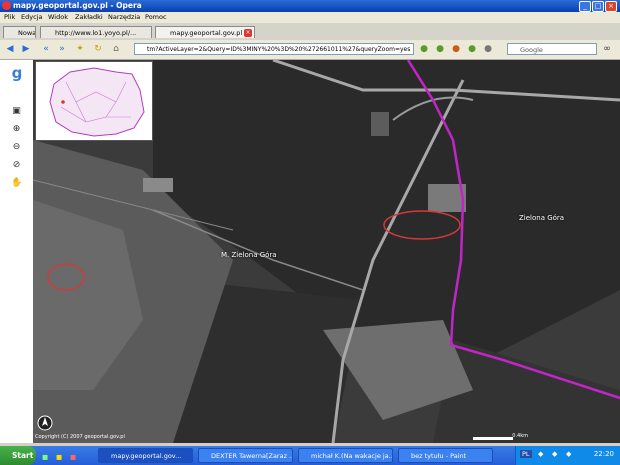 The height and width of the screenshot is (465, 620). I want to click on back-icon: ◀, so click(10, 49).